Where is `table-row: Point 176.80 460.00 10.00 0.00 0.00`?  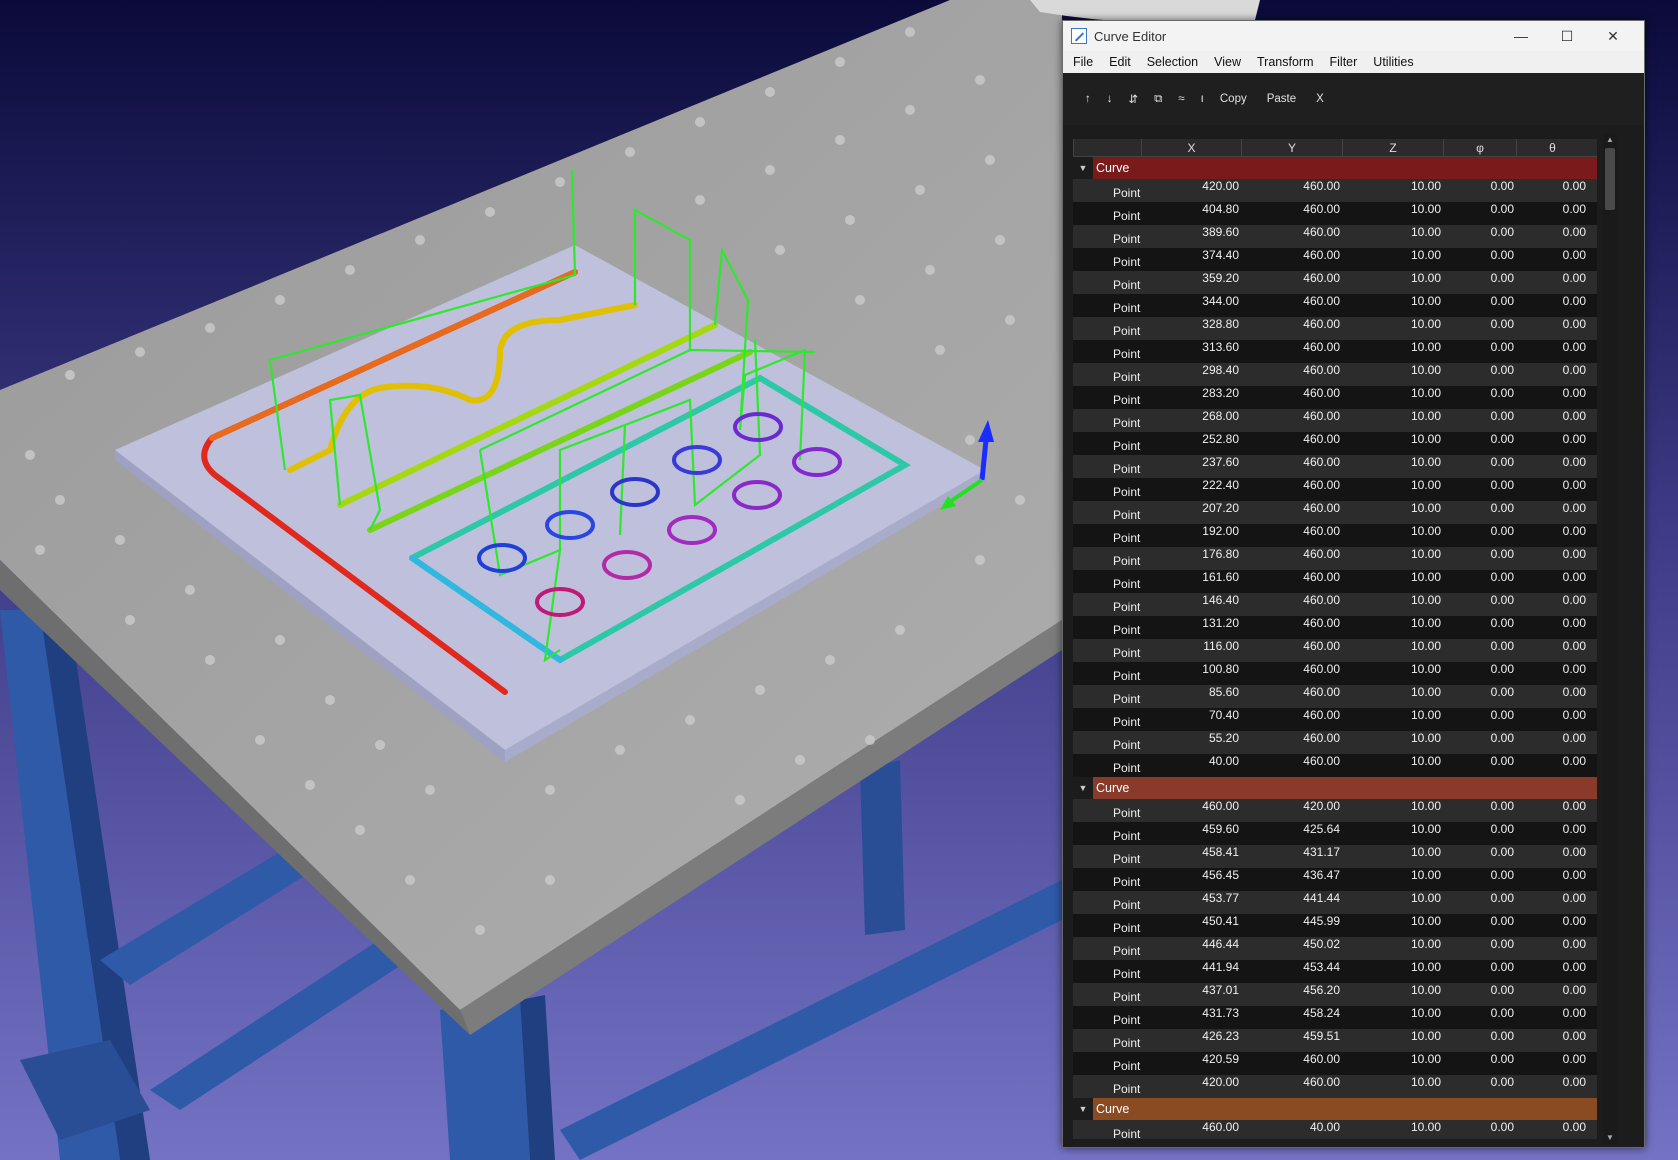
table-row: Point 176.80 460.00 10.00 0.00 0.00 is located at coordinates (1335, 558).